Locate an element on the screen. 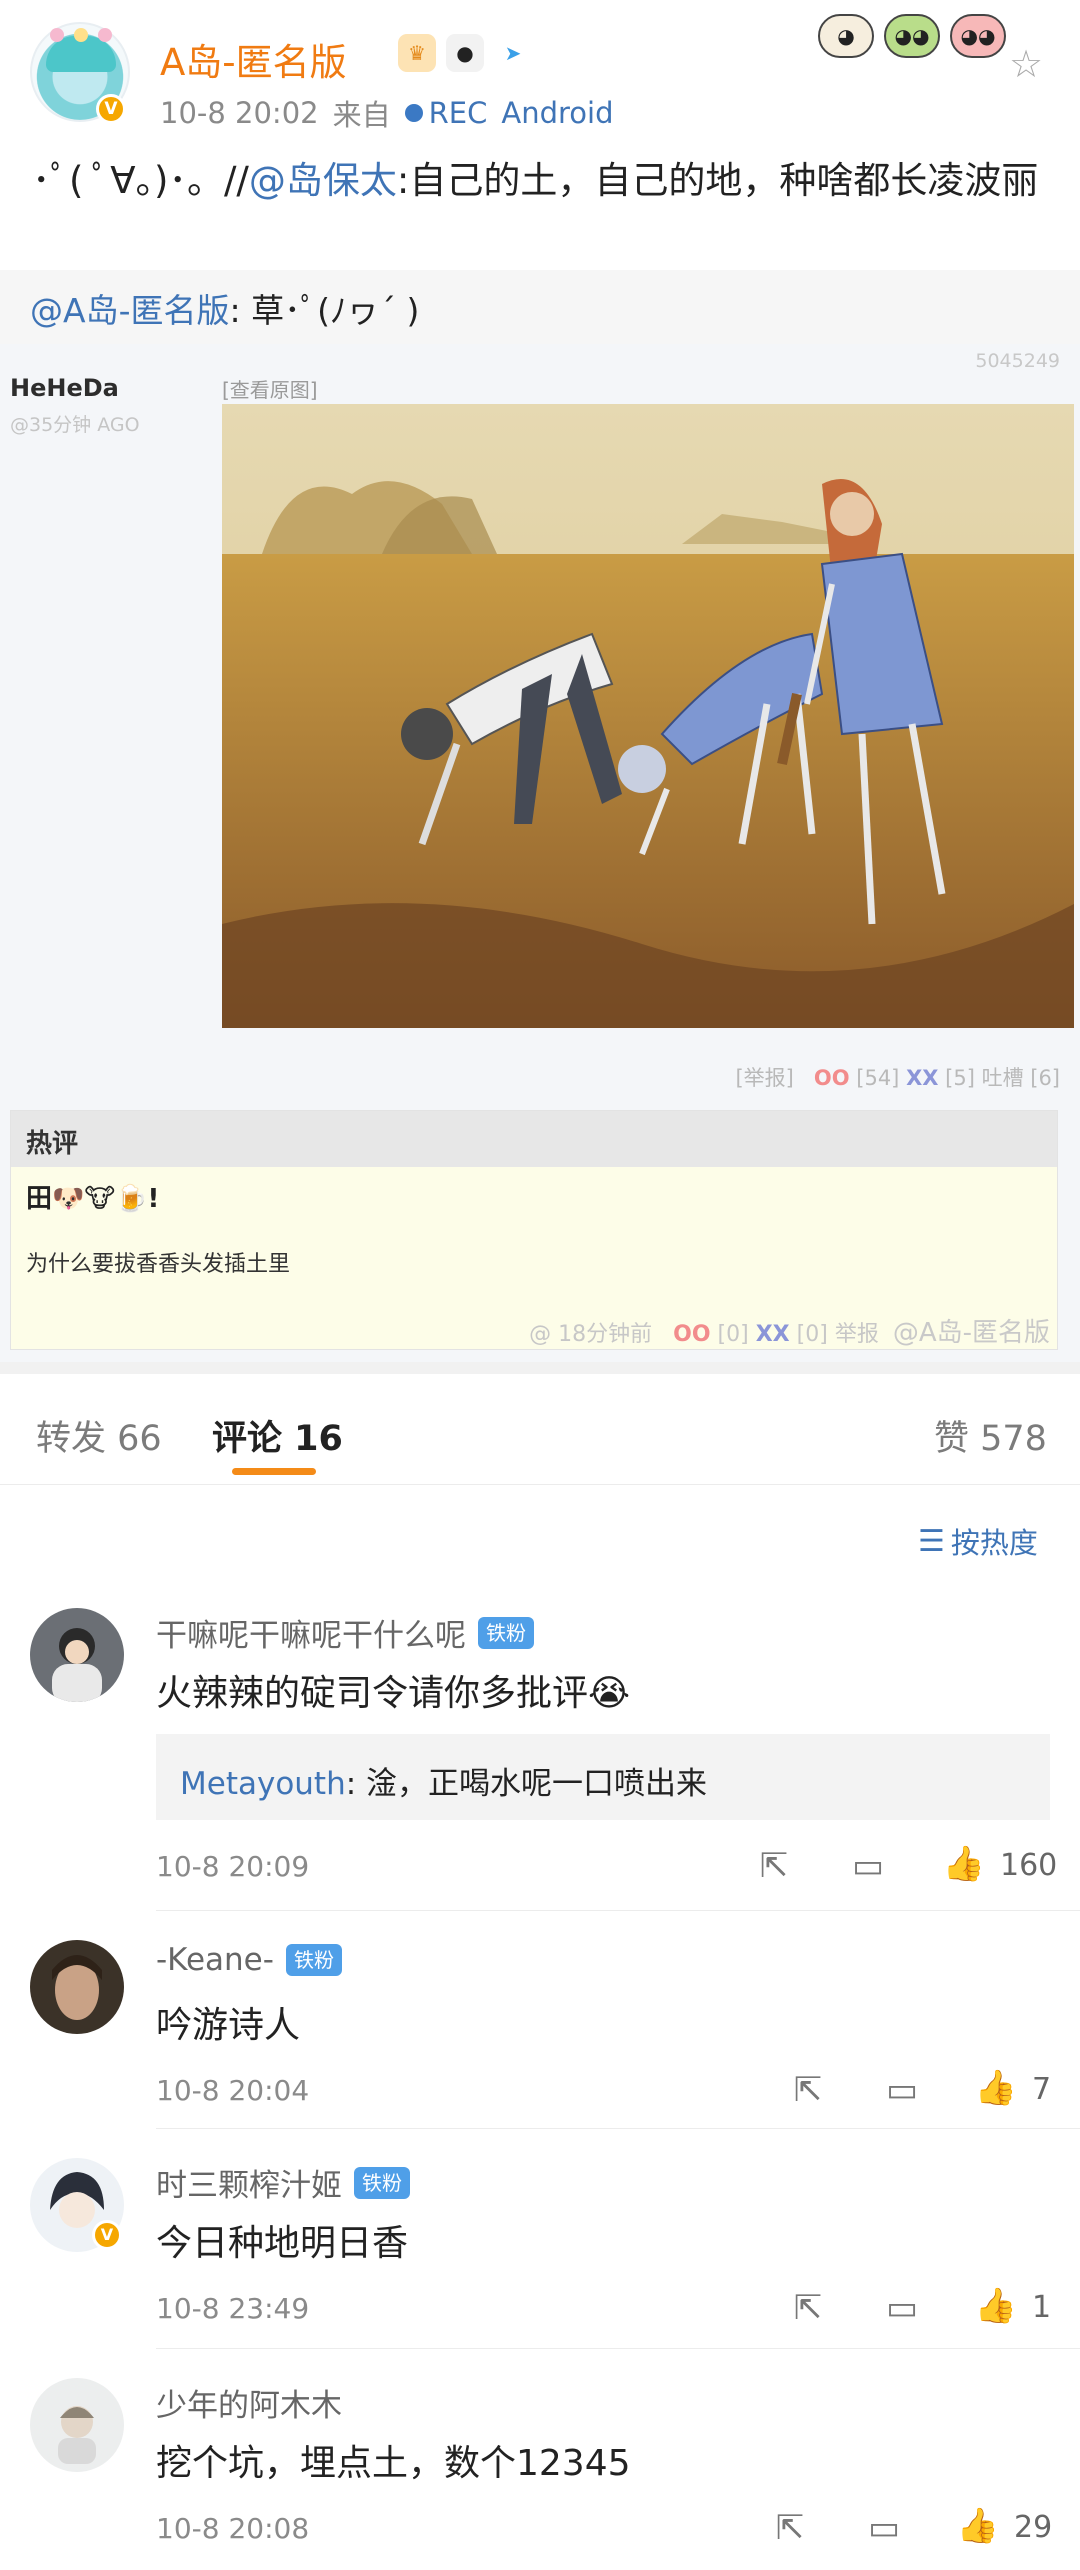 The image size is (1080, 2570). hot-comment-emoji-line: 田🐶🐮🍺! is located at coordinates (93, 1199).